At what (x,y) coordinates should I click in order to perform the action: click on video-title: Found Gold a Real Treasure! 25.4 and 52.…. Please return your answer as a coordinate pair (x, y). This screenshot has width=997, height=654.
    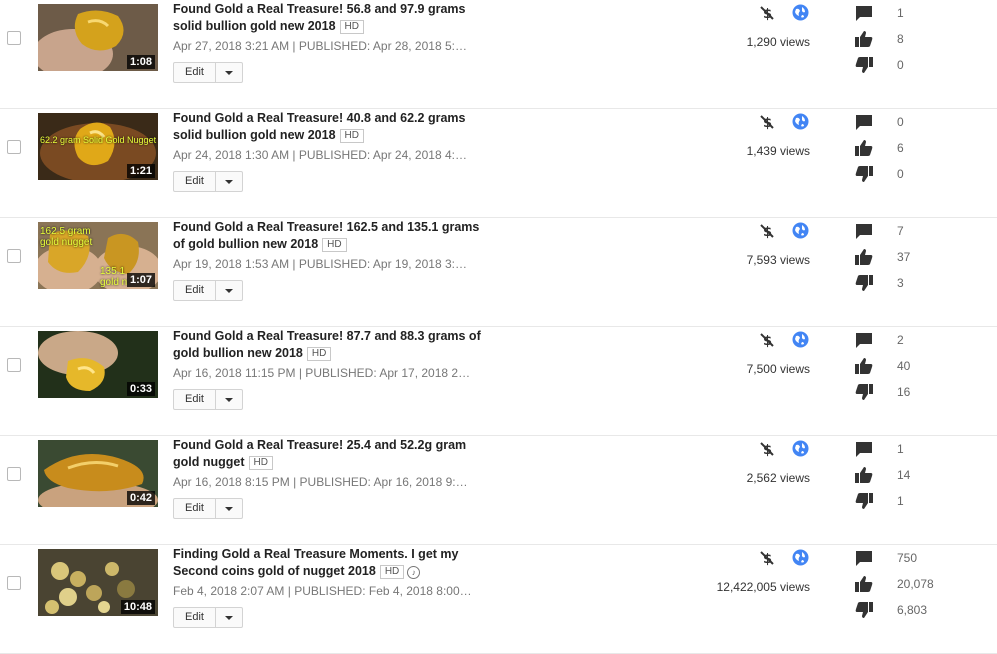
    Looking at the image, I should click on (319, 453).